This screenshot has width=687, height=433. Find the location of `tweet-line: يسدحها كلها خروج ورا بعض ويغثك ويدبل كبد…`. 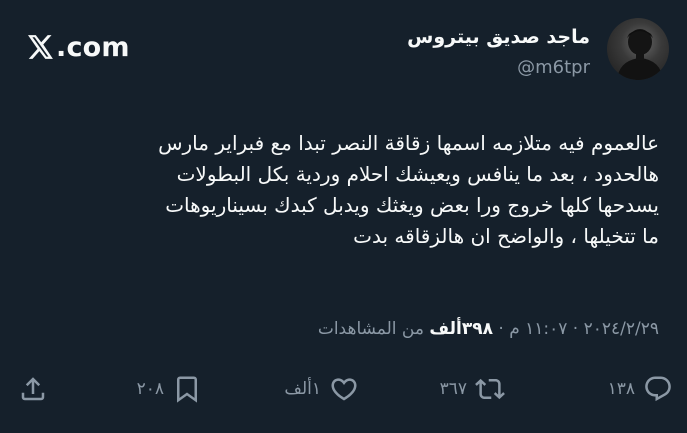

tweet-line: يسدحها كلها خروج ورا بعض ويغثك ويدبل كبد… is located at coordinates (412, 205).